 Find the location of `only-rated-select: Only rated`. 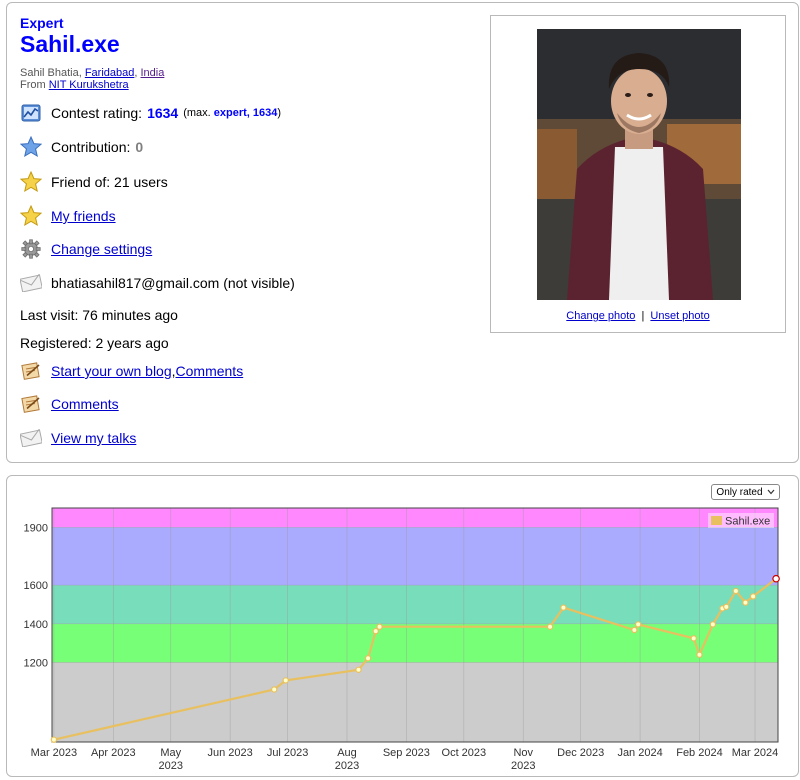

only-rated-select: Only rated is located at coordinates (745, 492).